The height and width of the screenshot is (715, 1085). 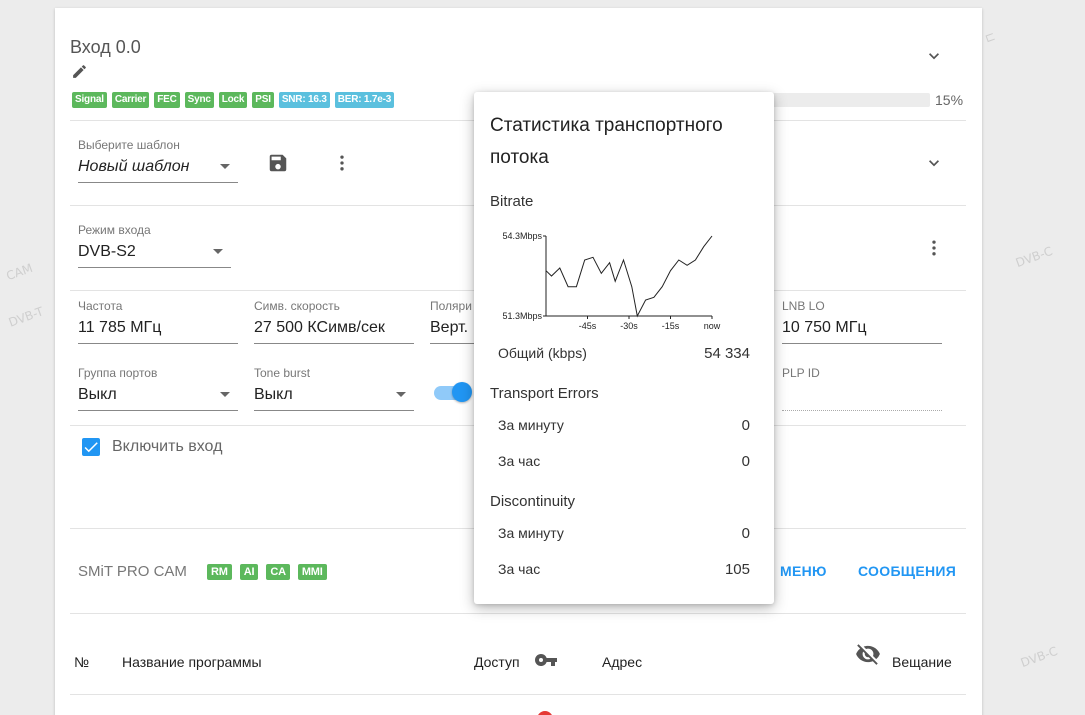 I want to click on input-mode-select: Режим входа DVB-S2, so click(x=154, y=245).